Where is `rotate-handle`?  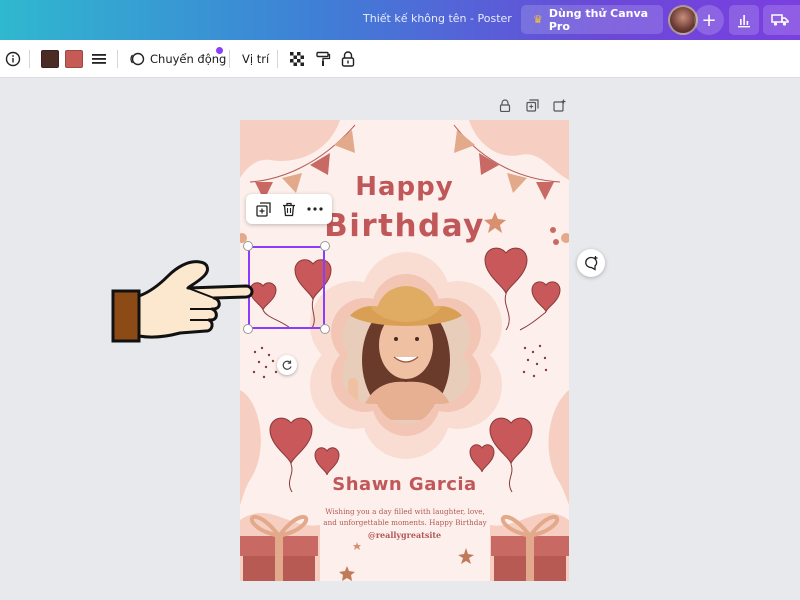
rotate-handle is located at coordinates (287, 365).